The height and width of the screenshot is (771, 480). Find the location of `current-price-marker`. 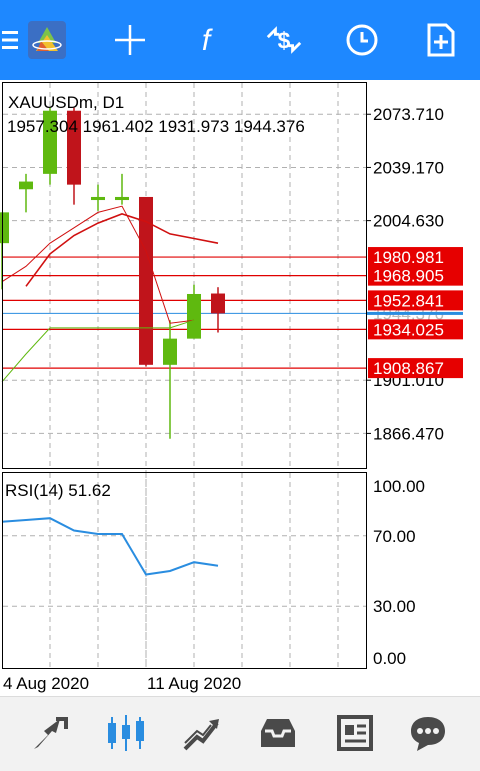

current-price-marker is located at coordinates (415, 313).